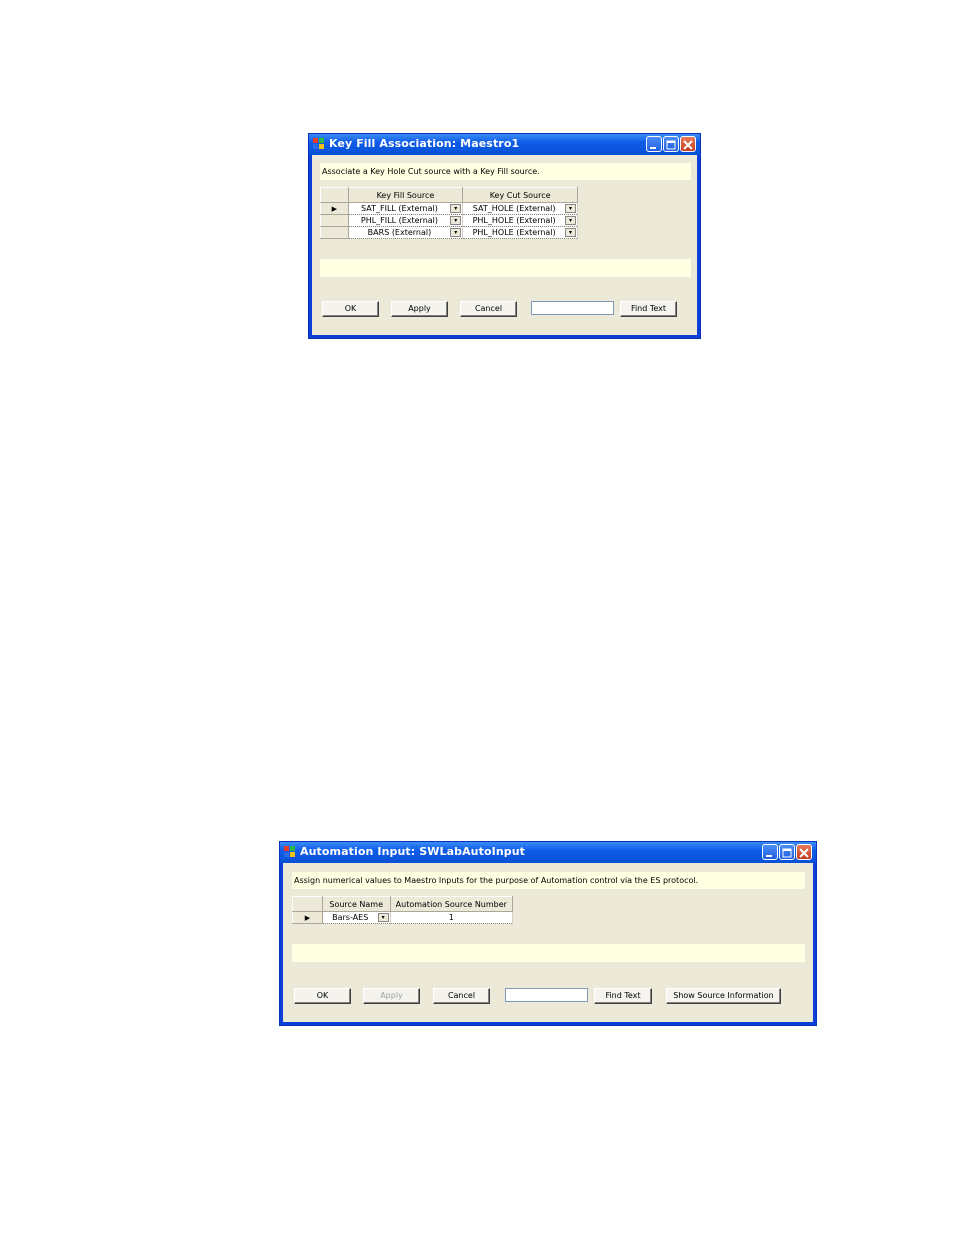 The image size is (954, 1235). What do you see at coordinates (520, 195) in the screenshot?
I see `column-header-key-cut: Key Cut Source` at bounding box center [520, 195].